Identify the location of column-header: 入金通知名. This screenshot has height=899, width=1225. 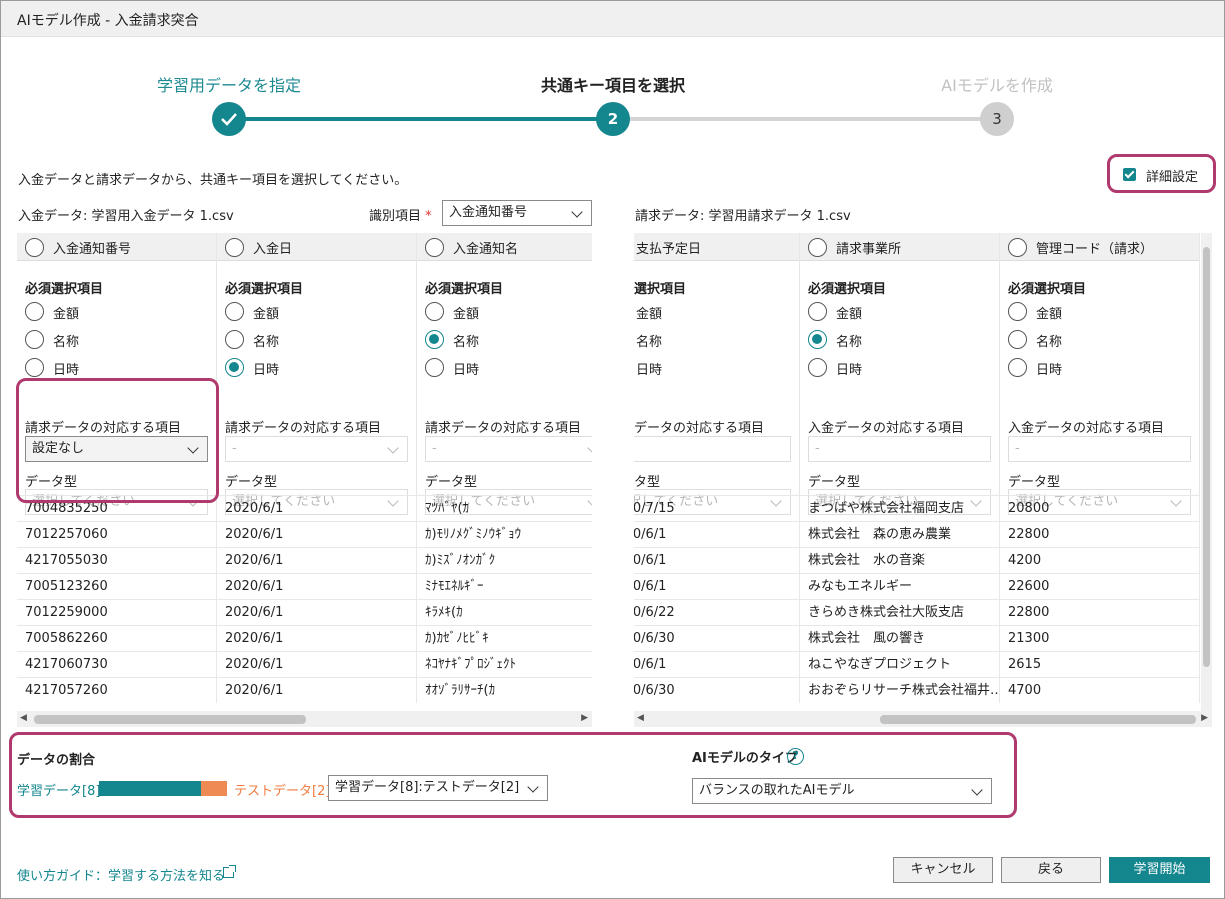
(504, 247).